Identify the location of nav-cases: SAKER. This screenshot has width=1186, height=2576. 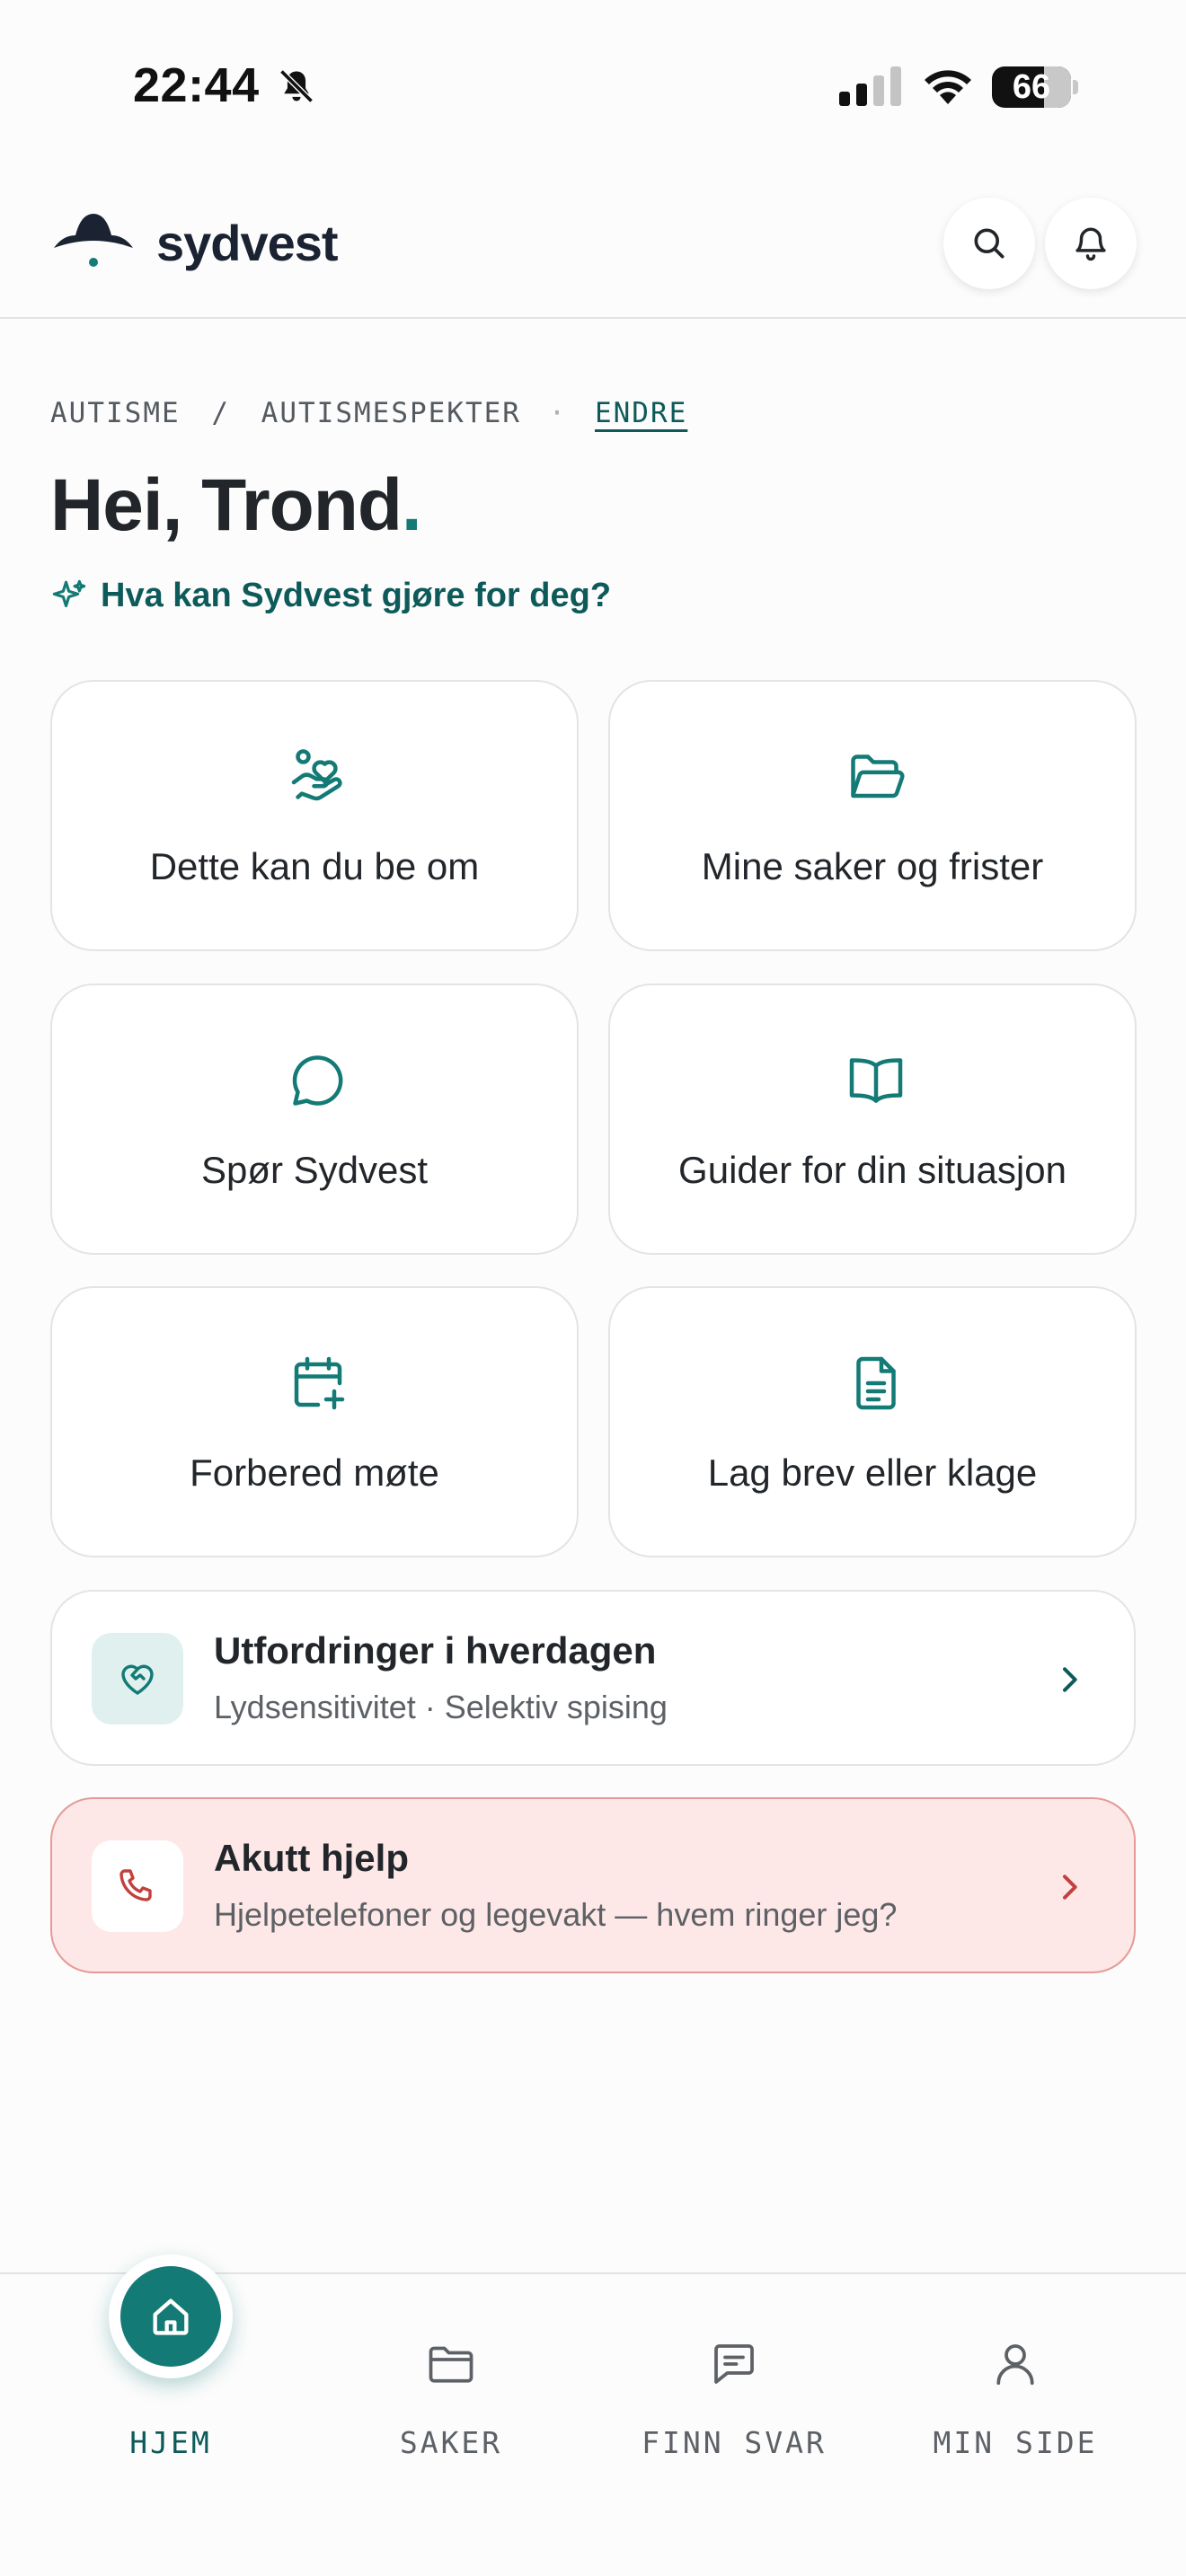
(451, 2382).